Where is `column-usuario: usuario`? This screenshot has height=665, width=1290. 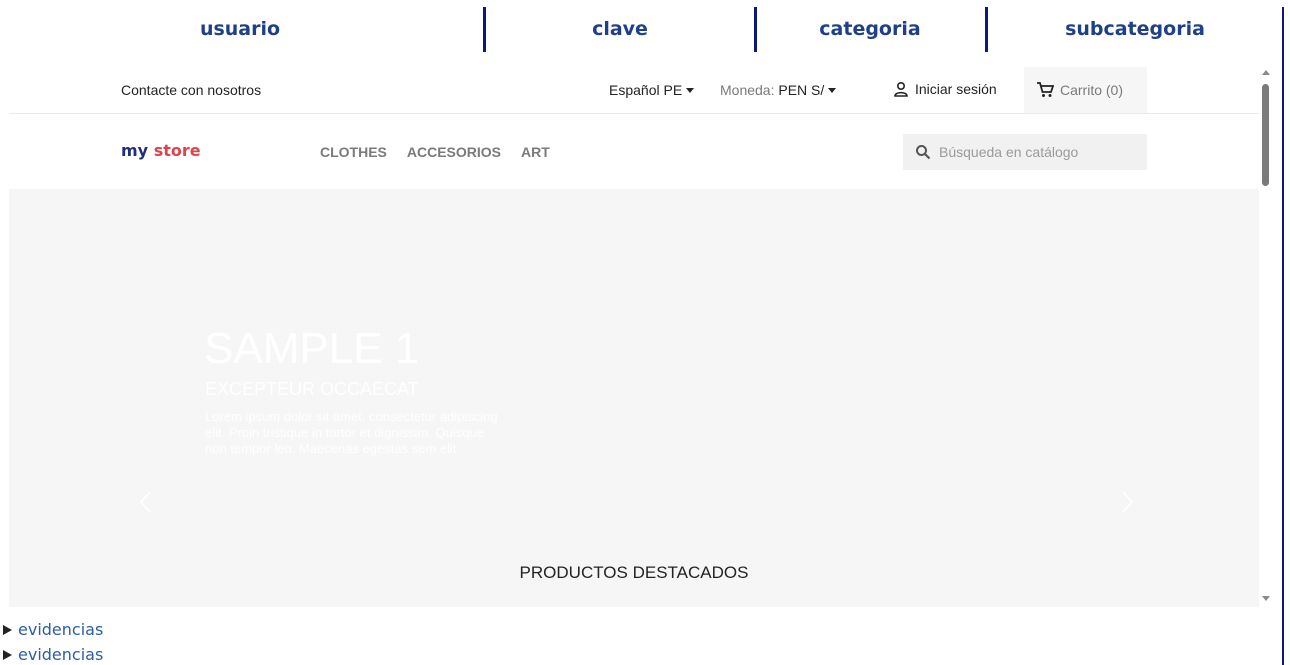 column-usuario: usuario is located at coordinates (240, 29).